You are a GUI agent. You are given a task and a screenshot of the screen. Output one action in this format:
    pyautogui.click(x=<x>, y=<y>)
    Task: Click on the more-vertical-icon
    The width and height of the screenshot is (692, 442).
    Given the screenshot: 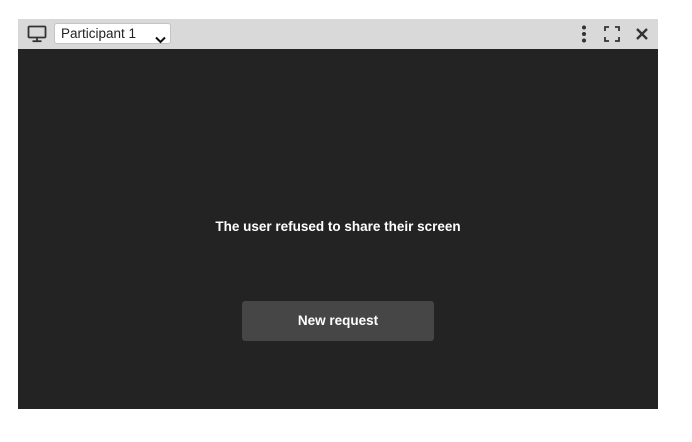 What is the action you would take?
    pyautogui.click(x=584, y=34)
    